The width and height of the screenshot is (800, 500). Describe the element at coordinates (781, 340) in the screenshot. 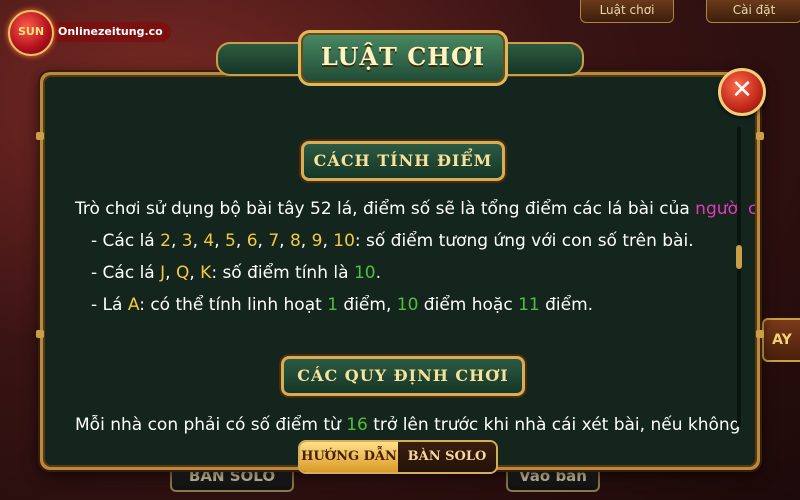

I see `bg-side-play-button: AY` at that location.